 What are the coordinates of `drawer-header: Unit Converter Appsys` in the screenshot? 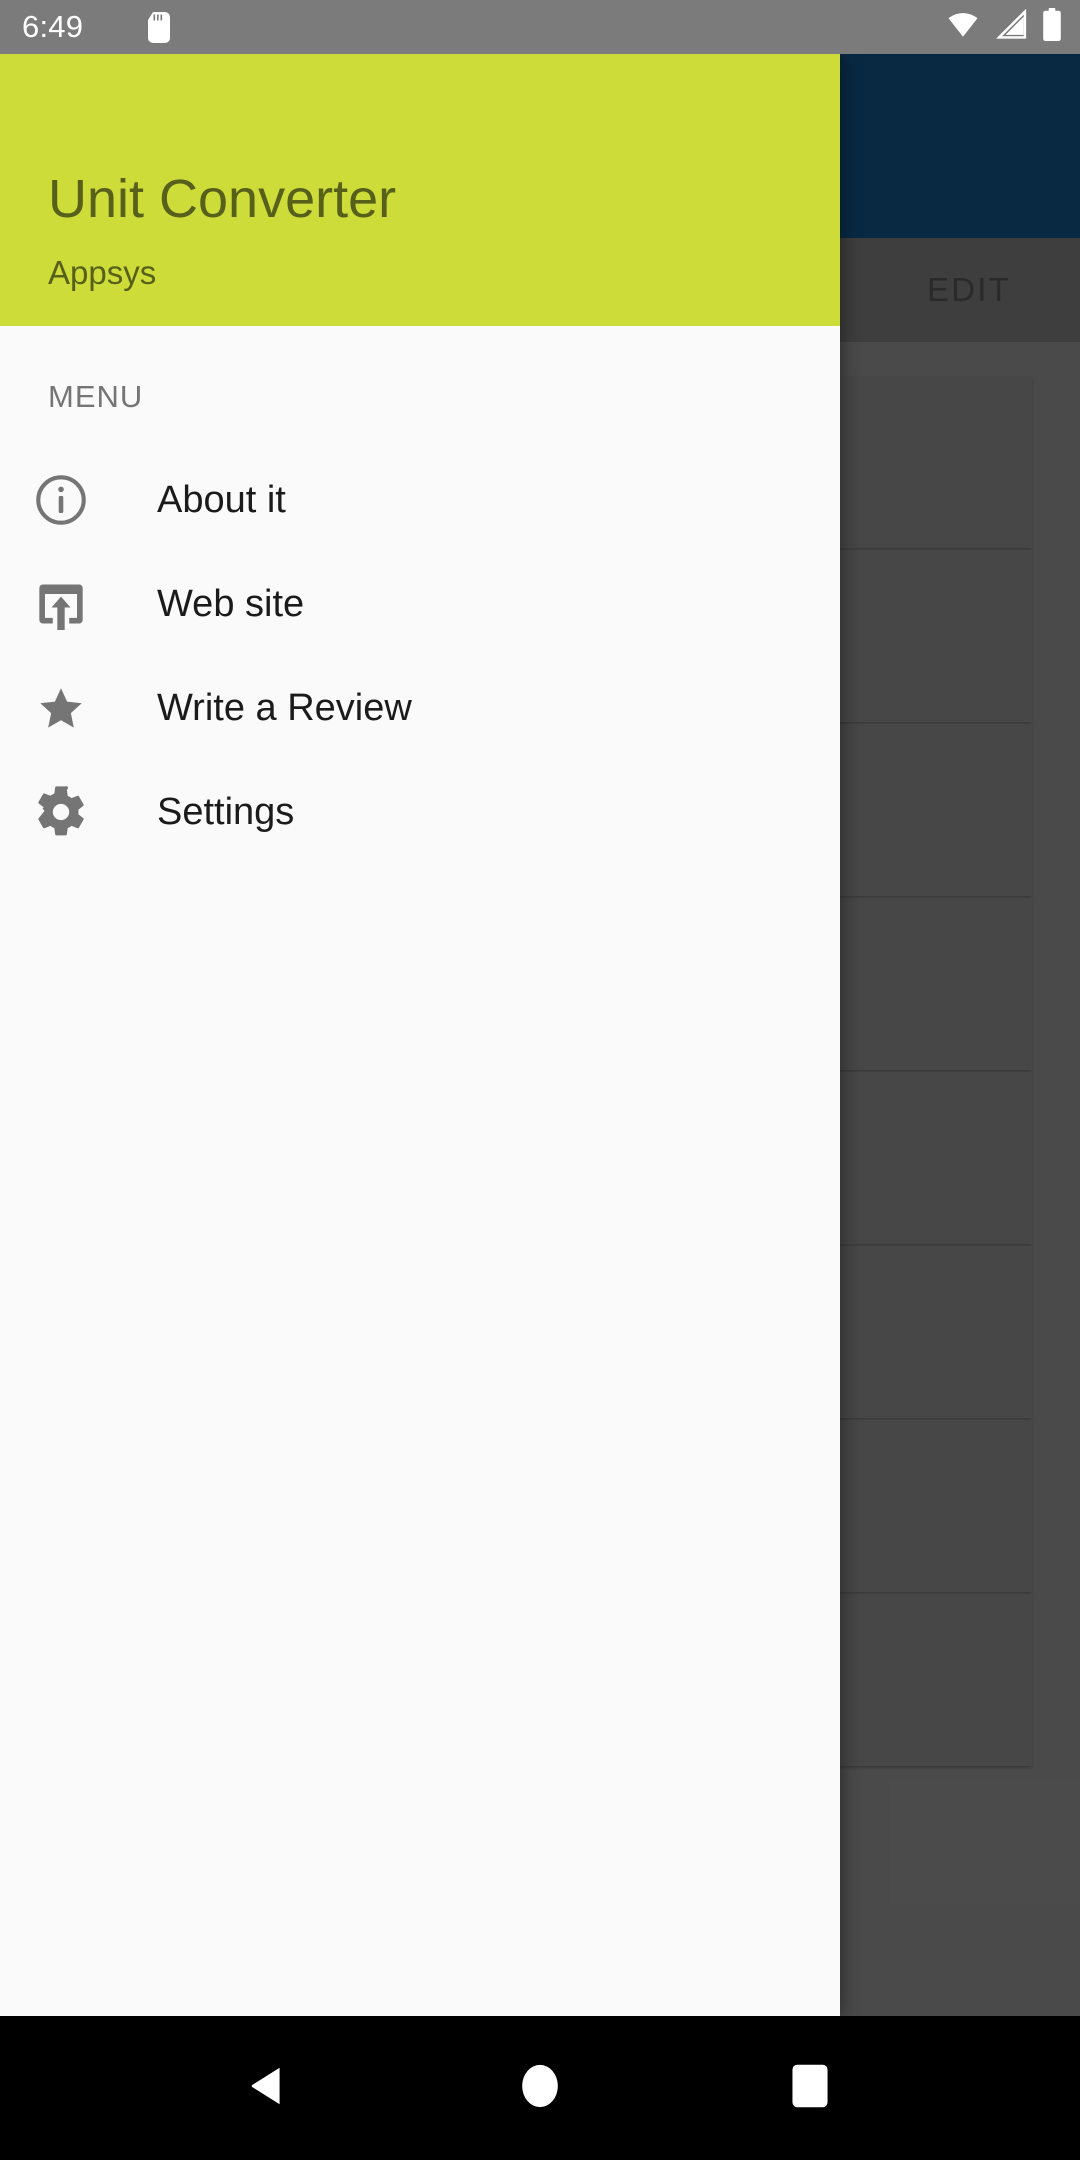 It's located at (420, 190).